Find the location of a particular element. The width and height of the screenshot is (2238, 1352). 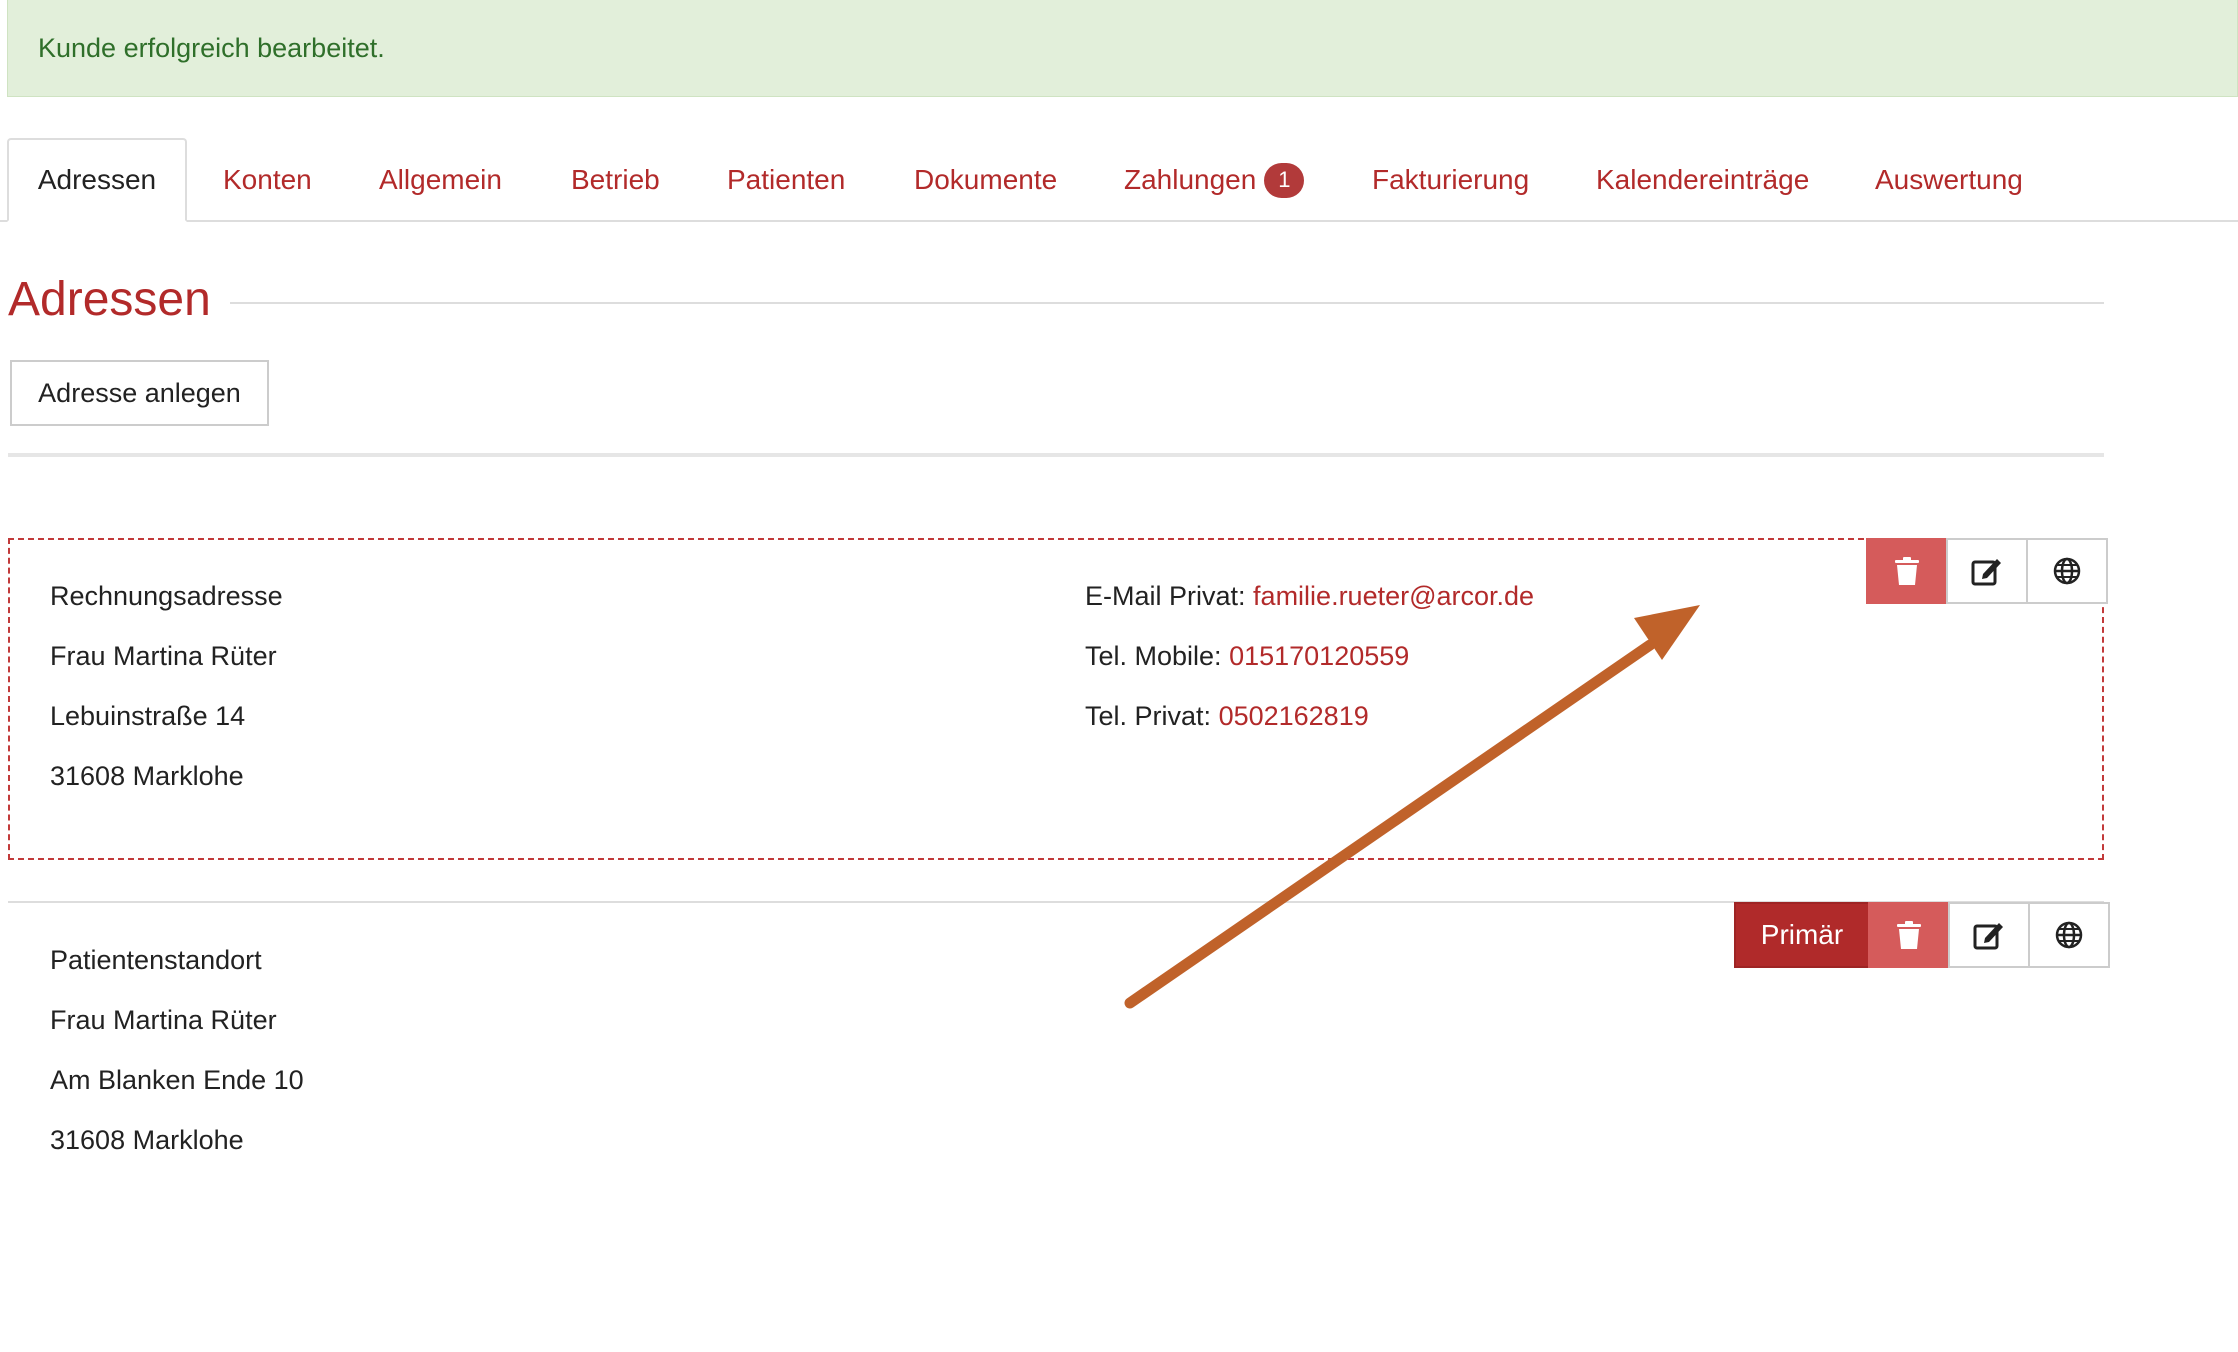

mobile-phone-link: 015170120559 is located at coordinates (1319, 656).